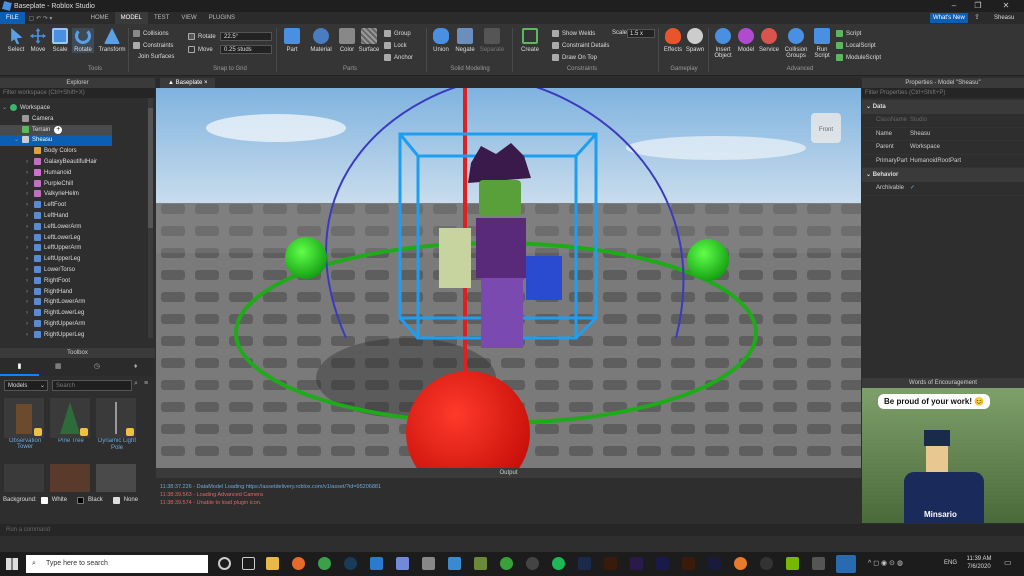 Image resolution: width=1024 pixels, height=576 pixels. What do you see at coordinates (695, 40) in the screenshot?
I see `spawn-button: Spawn` at bounding box center [695, 40].